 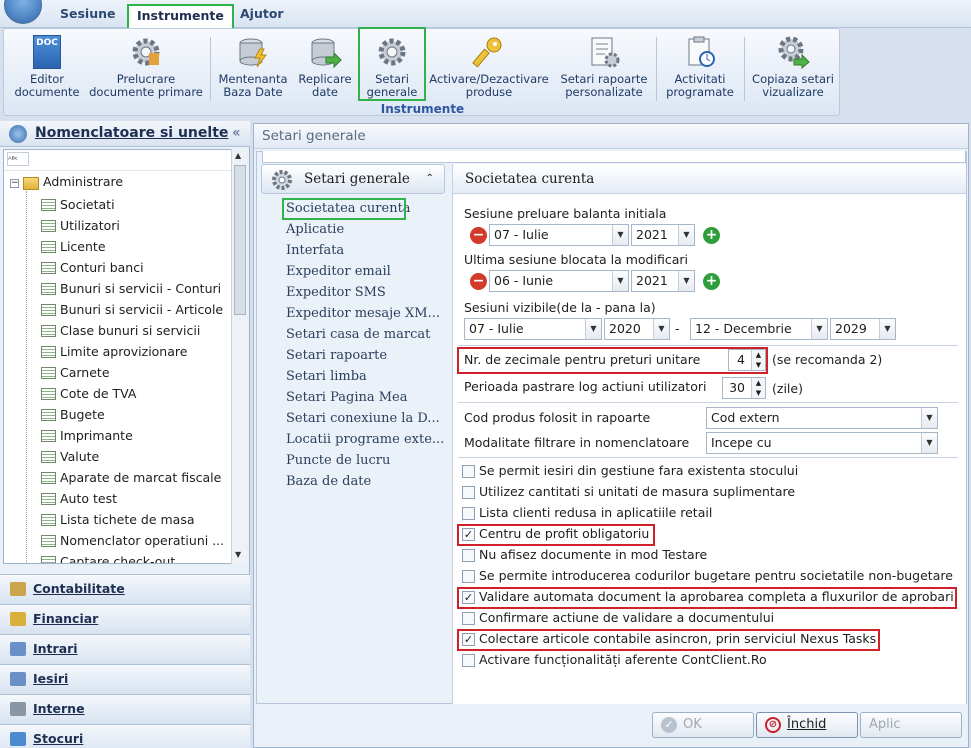 I want to click on apply-button: Aplic, so click(x=911, y=725).